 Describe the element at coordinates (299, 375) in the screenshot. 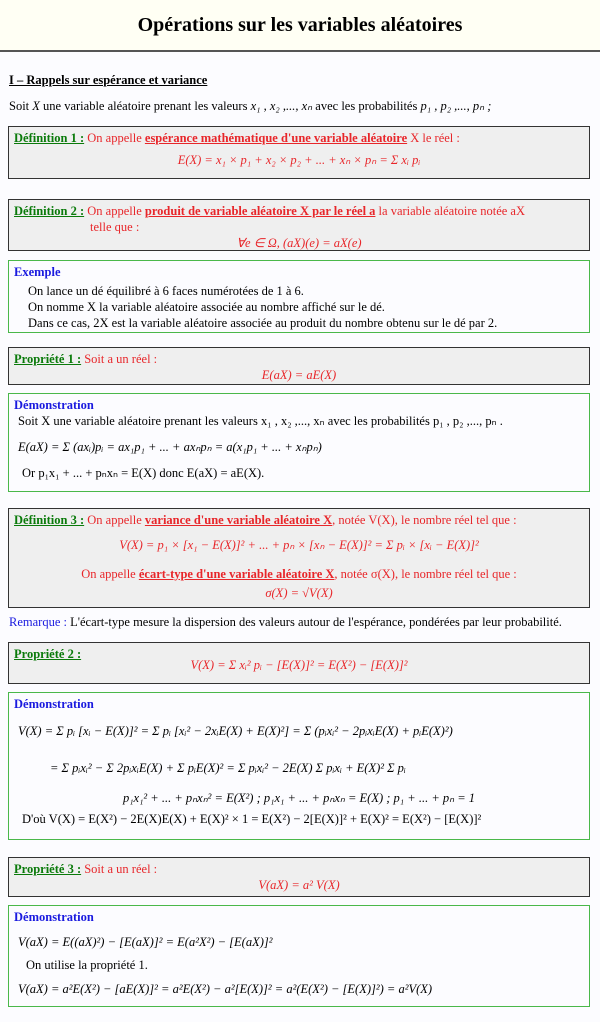

I see `property-1-formula: E(aX) = aE(X)` at that location.